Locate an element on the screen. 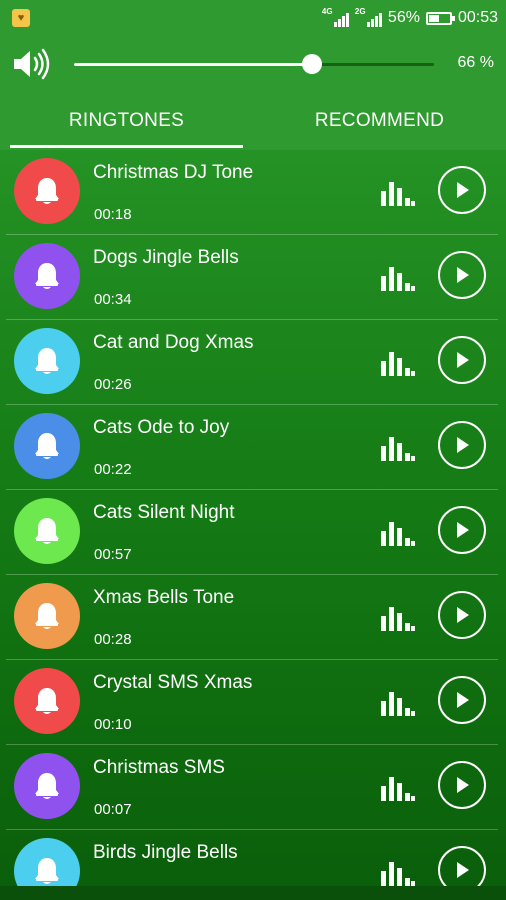 This screenshot has width=506, height=900. tab-bar: RINGTONES RECOMMEND is located at coordinates (253, 121).